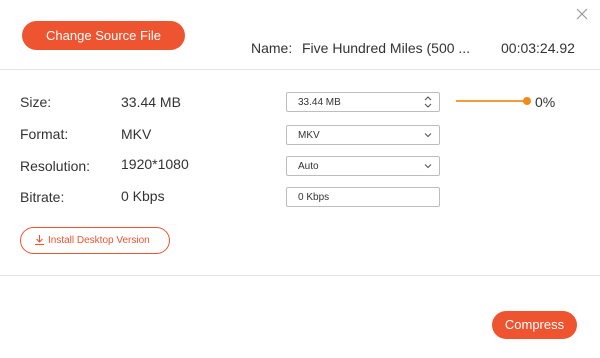  Describe the element at coordinates (309, 135) in the screenshot. I see `format-select-value: MKV` at that location.